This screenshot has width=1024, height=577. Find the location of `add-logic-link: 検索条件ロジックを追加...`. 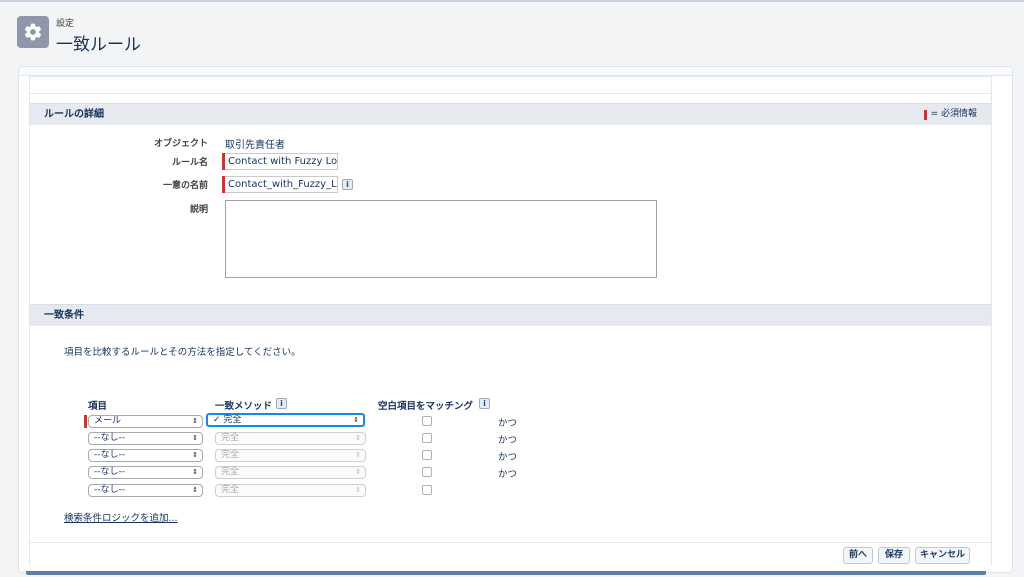

add-logic-link: 検索条件ロジックを追加... is located at coordinates (121, 517).